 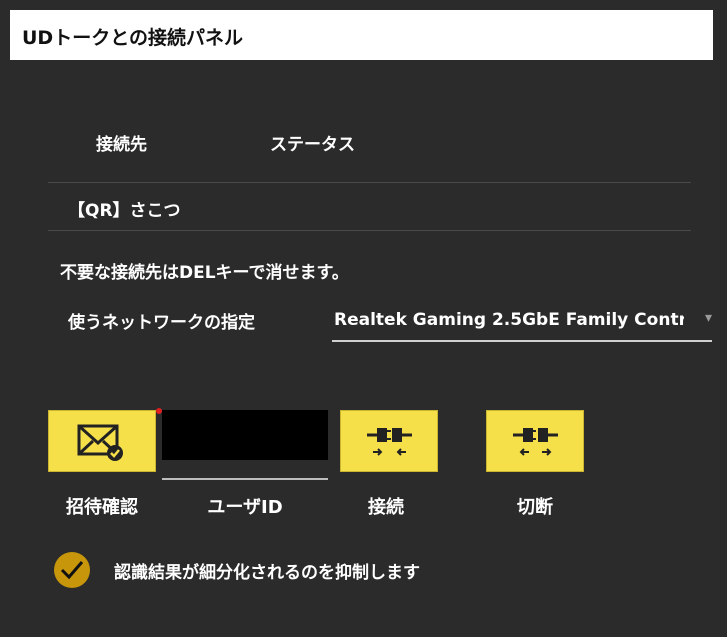 What do you see at coordinates (369, 230) in the screenshot?
I see `row-divider` at bounding box center [369, 230].